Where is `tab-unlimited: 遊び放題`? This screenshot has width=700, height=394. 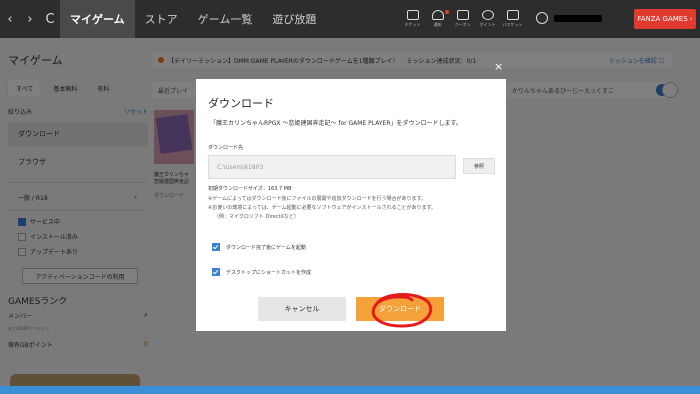
tab-unlimited: 遊び放題 is located at coordinates (294, 19).